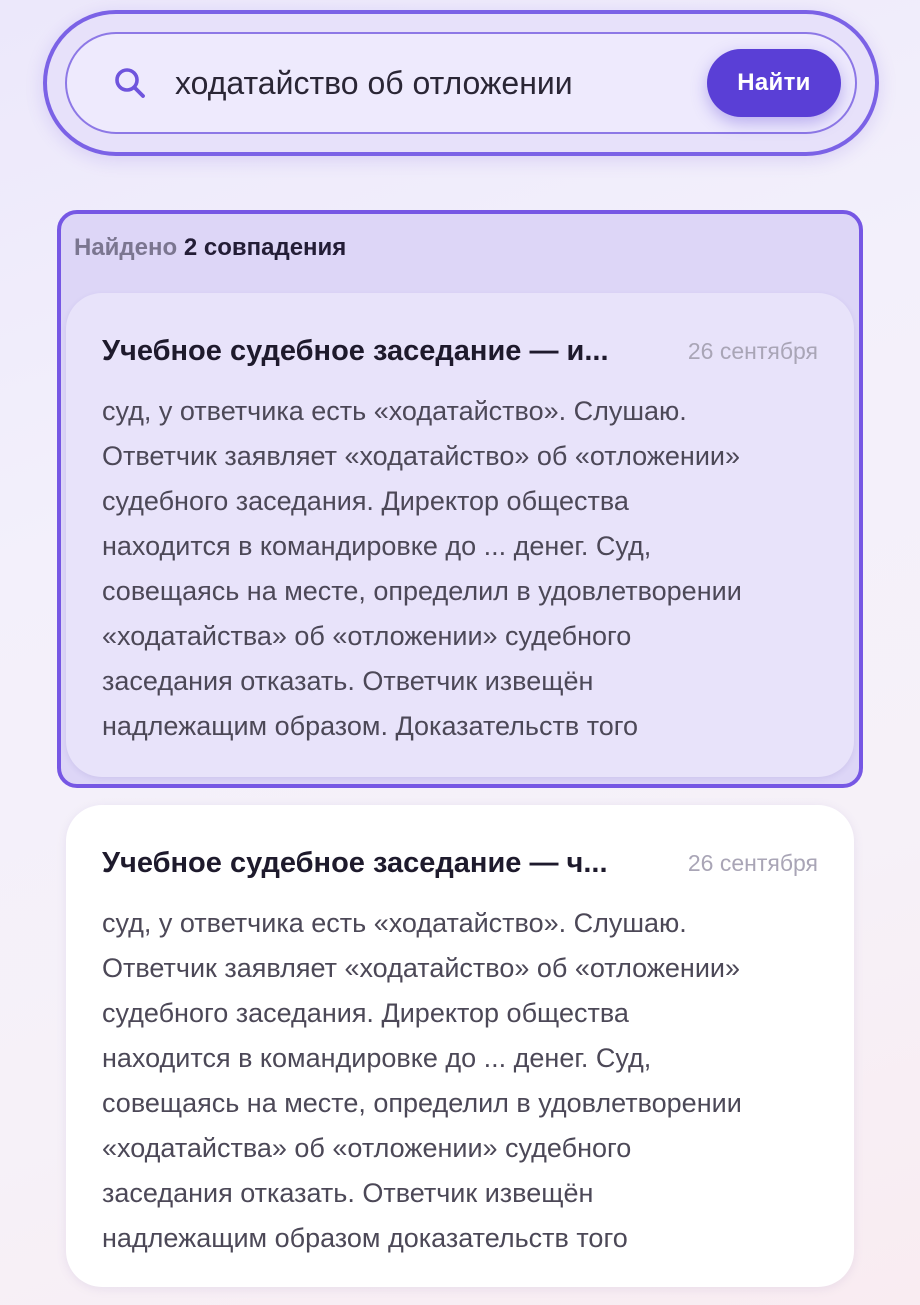  I want to click on results-count-prefix: Найдено, so click(126, 247).